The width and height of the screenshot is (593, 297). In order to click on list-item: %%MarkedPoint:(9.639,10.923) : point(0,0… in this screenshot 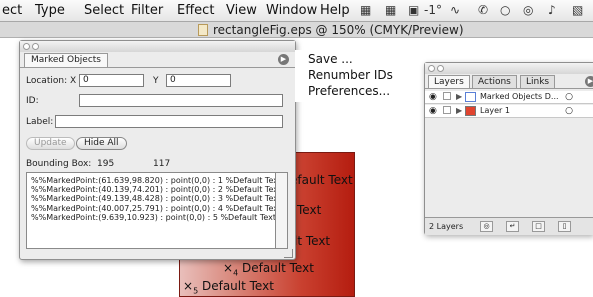, I will do `click(153, 217)`.